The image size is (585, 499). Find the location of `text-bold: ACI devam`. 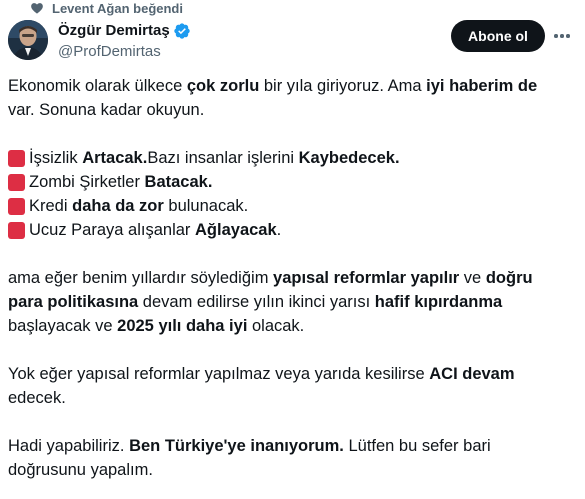

text-bold: ACI devam is located at coordinates (472, 374).